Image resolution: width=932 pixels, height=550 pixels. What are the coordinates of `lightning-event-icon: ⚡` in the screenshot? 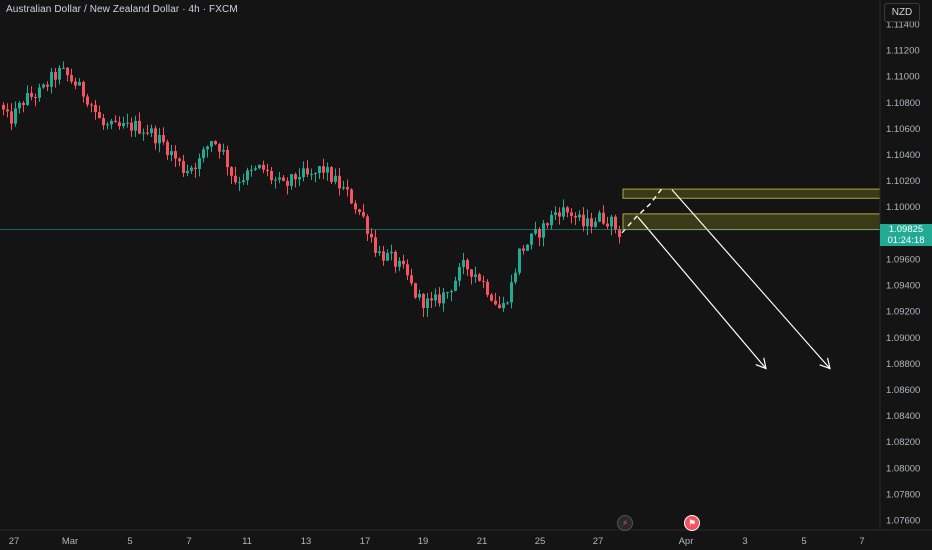 It's located at (625, 523).